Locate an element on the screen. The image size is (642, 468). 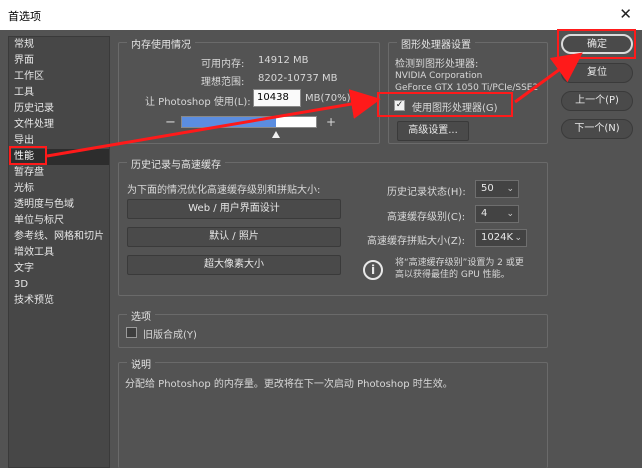
use-gpu-checkbox: ✓ is located at coordinates (399, 105).